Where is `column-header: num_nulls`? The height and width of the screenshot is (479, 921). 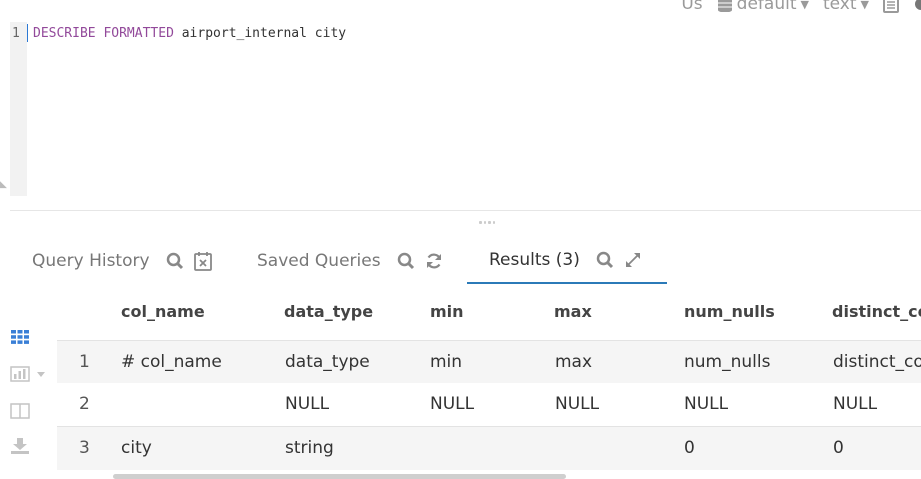
column-header: num_nulls is located at coordinates (729, 311).